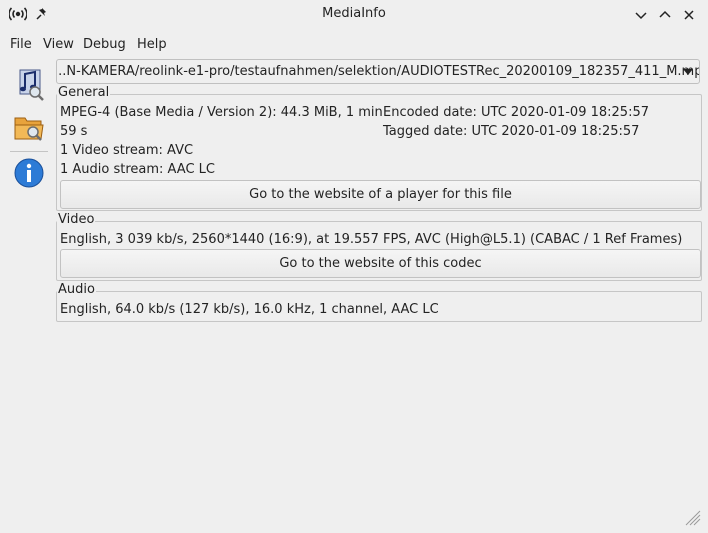 The image size is (708, 533). I want to click on sidebar-separator, so click(29, 151).